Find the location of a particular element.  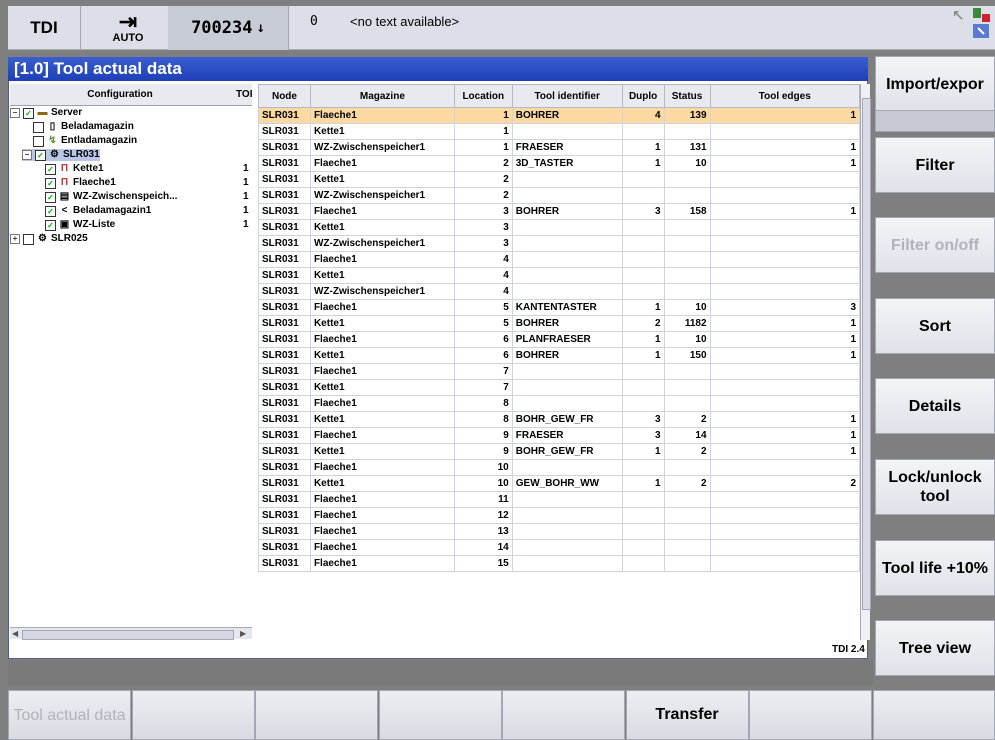

table-cell: FRAESER is located at coordinates (567, 435).